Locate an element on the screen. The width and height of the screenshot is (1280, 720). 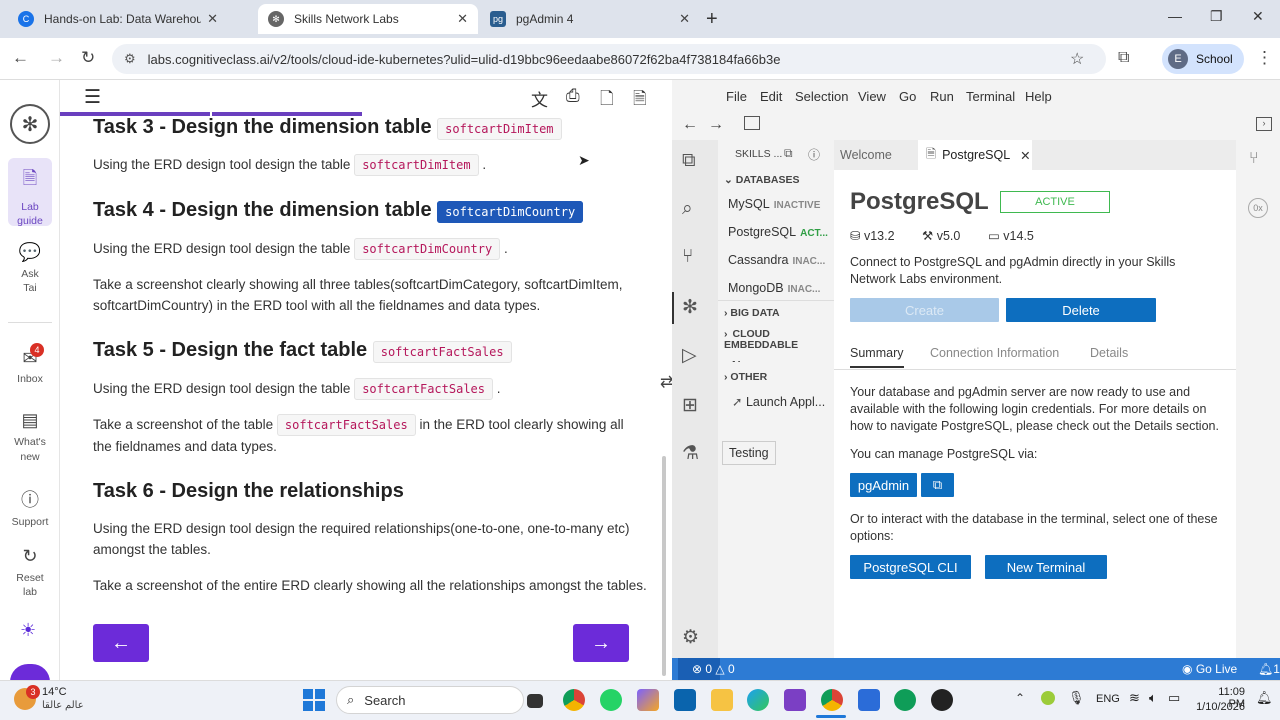
volume-icon: 🔈︎ is located at coordinates (1153, 698).